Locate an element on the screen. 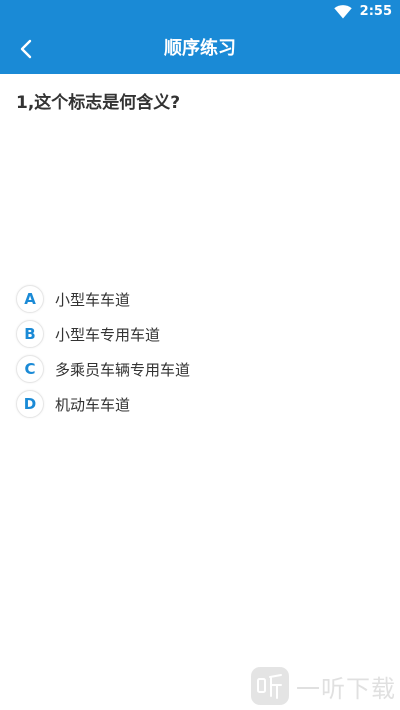 This screenshot has height=710, width=400. option-text: 机动车车道 is located at coordinates (93, 404).